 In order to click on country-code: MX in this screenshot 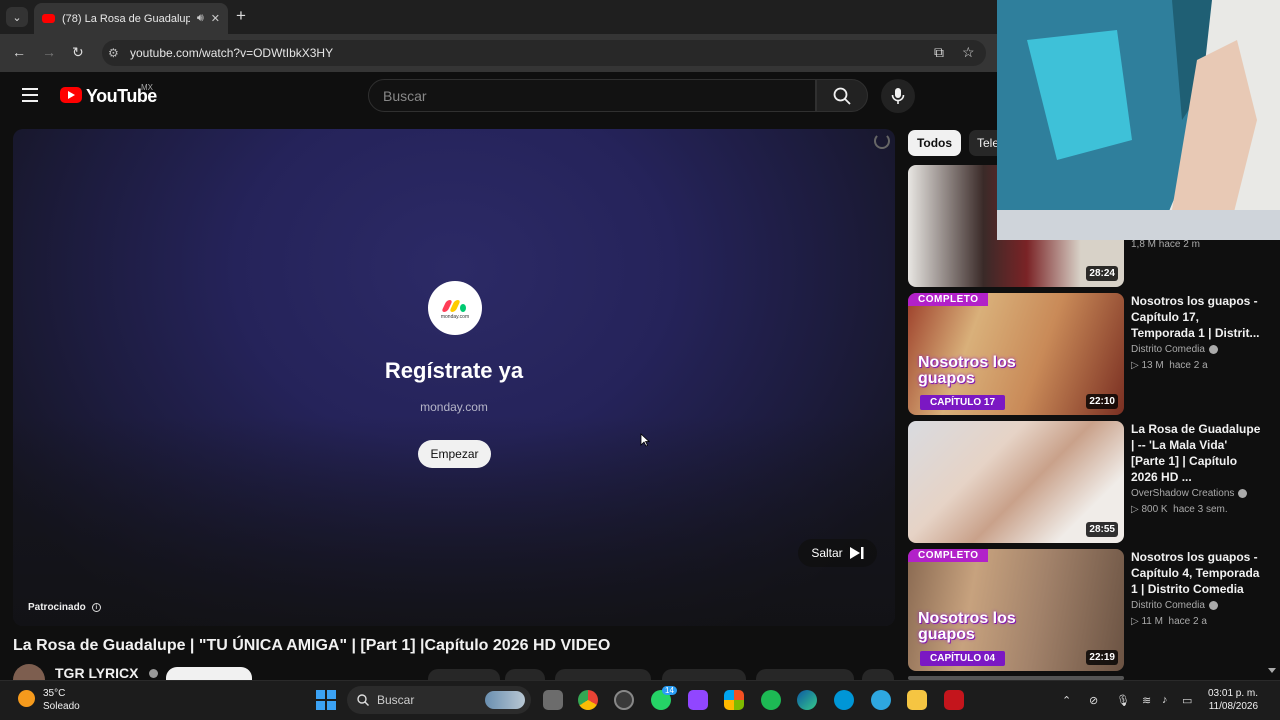, I will do `click(147, 87)`.